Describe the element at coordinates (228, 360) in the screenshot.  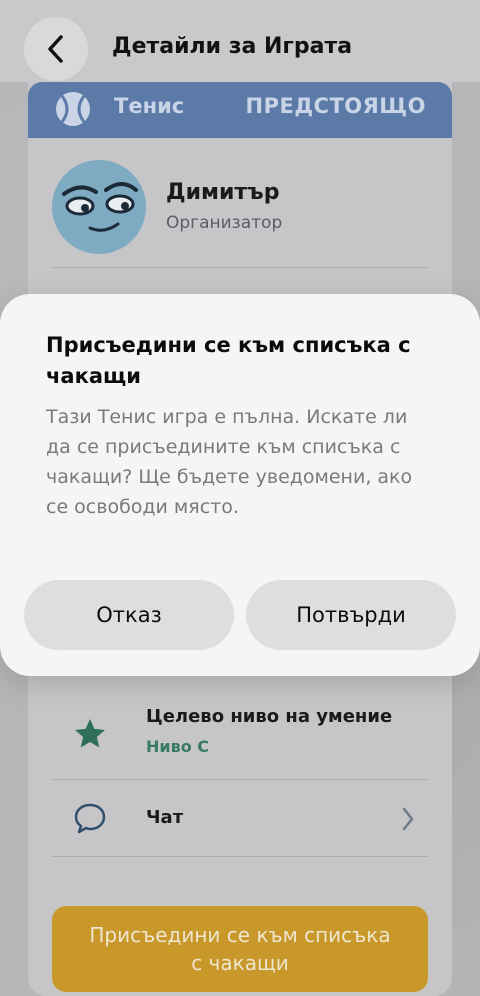
I see `dialog-title: Присъедини се към списъка с чакащи` at that location.